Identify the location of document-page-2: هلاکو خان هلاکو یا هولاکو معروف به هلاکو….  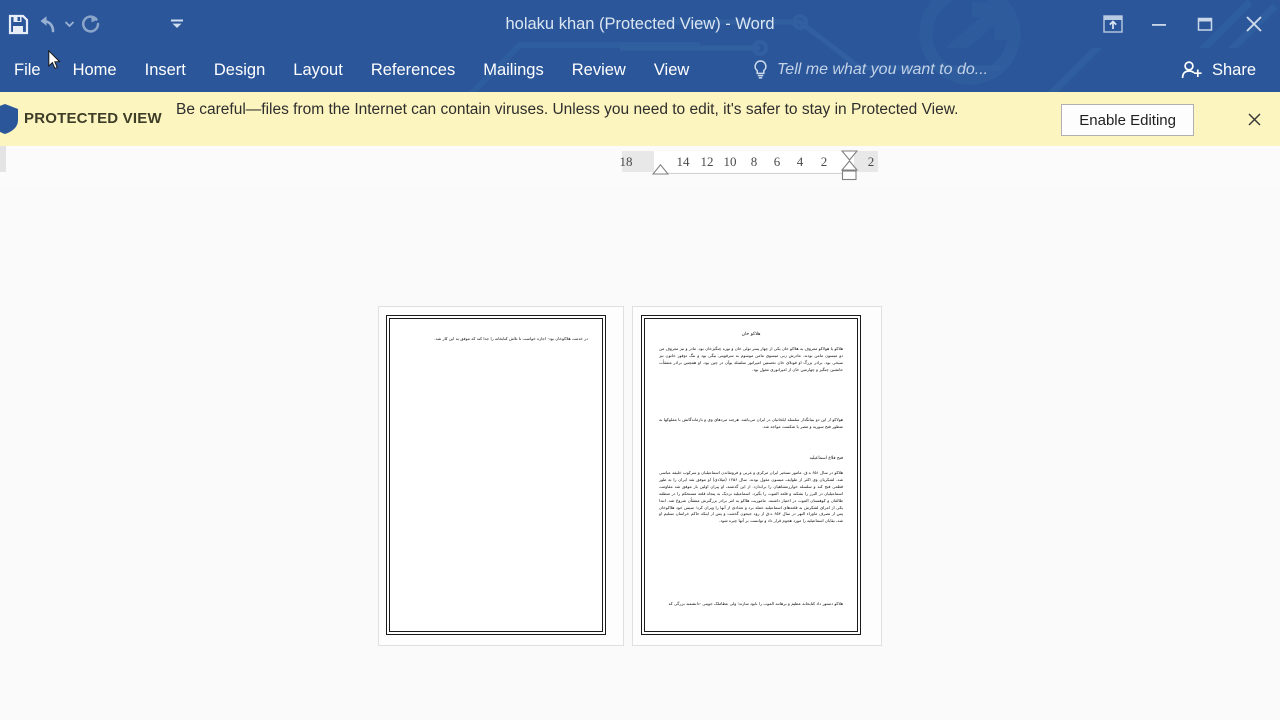
(757, 476).